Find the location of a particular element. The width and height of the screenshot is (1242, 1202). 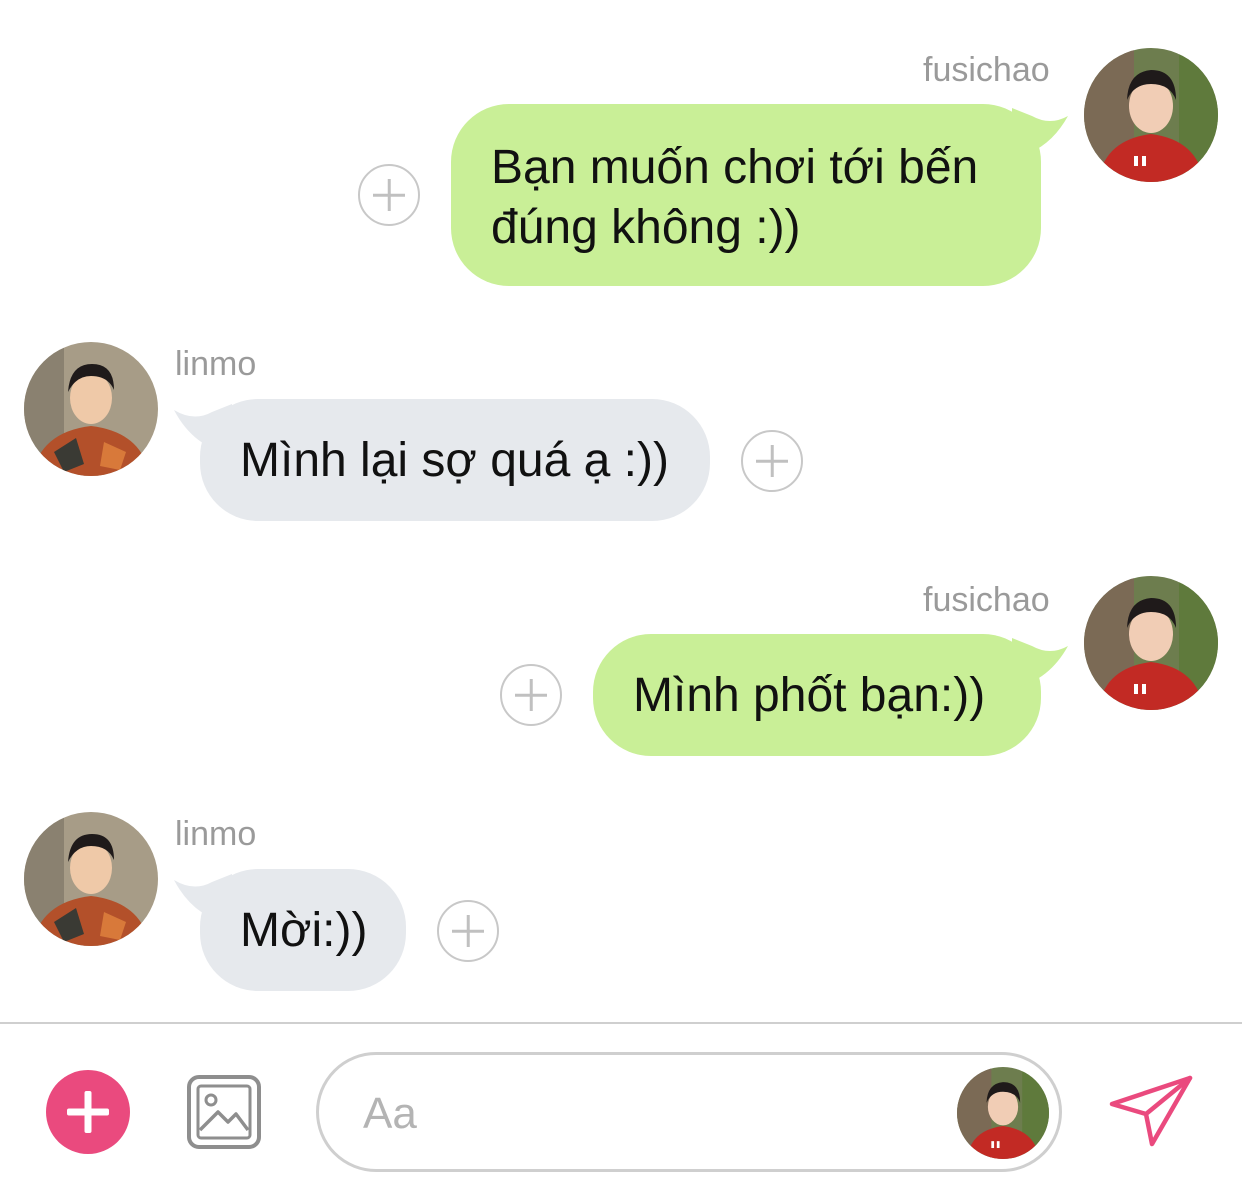

message-line: đúng không :)) is located at coordinates (646, 227).